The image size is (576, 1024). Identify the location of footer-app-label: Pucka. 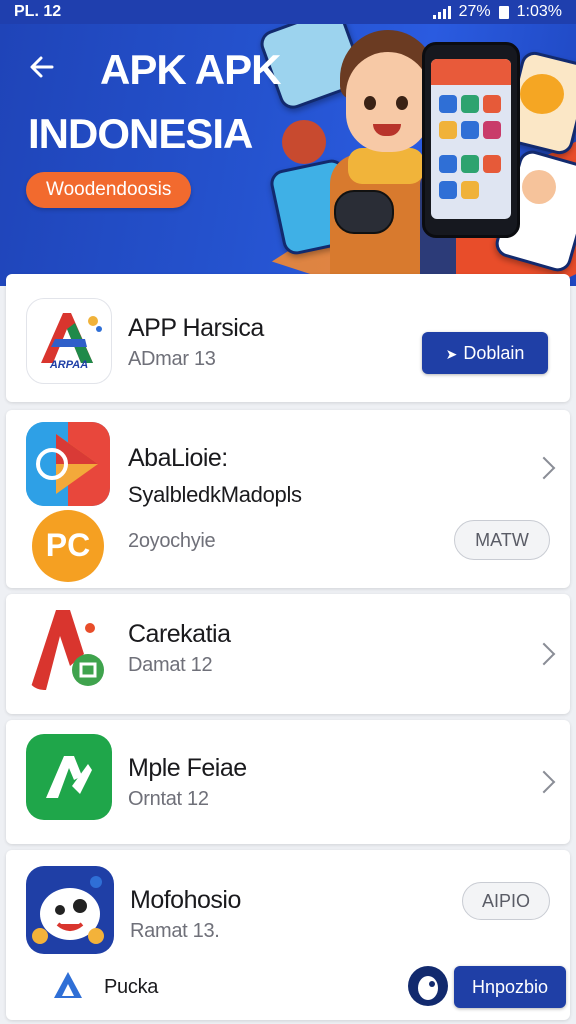
(131, 987).